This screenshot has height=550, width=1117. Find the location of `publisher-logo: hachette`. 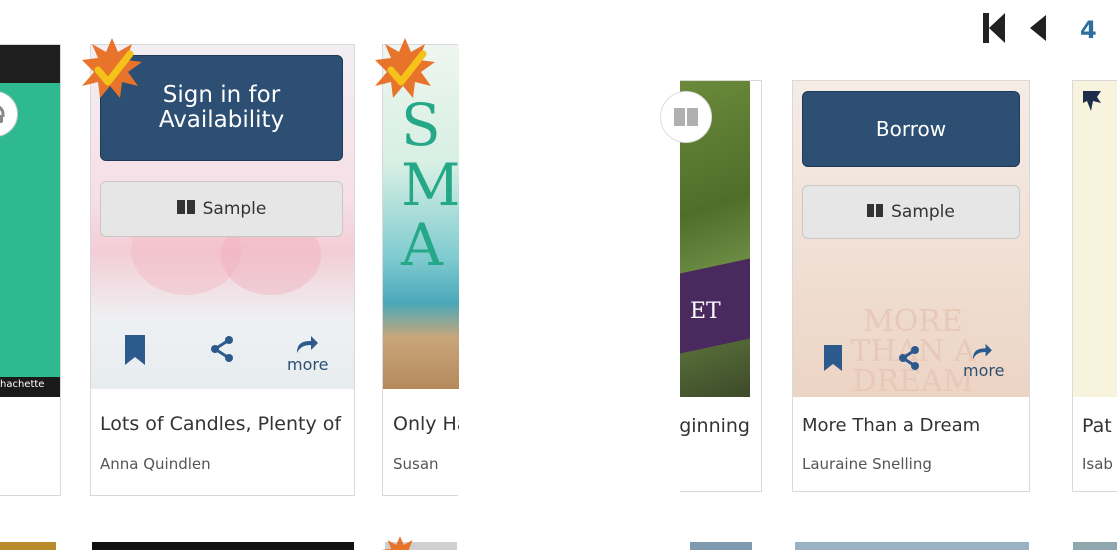

publisher-logo: hachette is located at coordinates (22, 384).